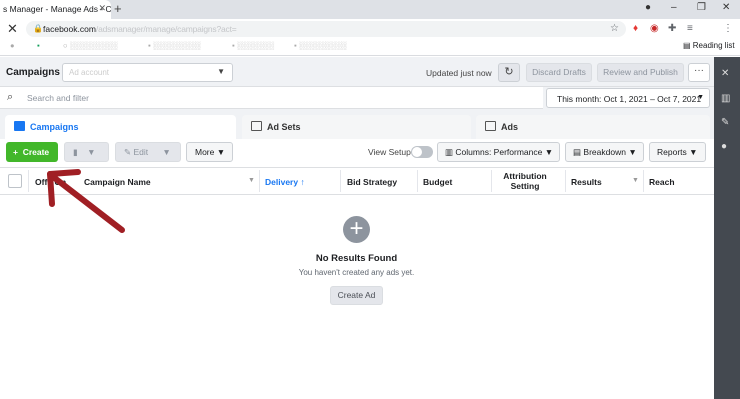 This screenshot has width=740, height=399. I want to click on date-range-picker: This month: Oct 1, 2021 – Oct 7, 2021 ▼, so click(628, 98).